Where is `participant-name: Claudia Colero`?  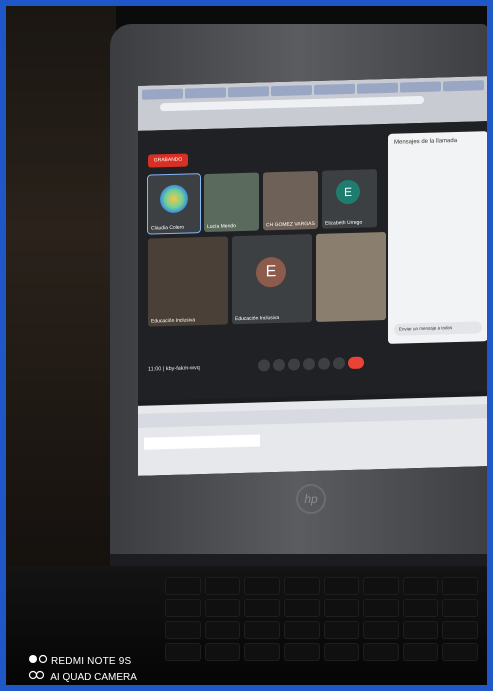
participant-name: Claudia Colero is located at coordinates (168, 228).